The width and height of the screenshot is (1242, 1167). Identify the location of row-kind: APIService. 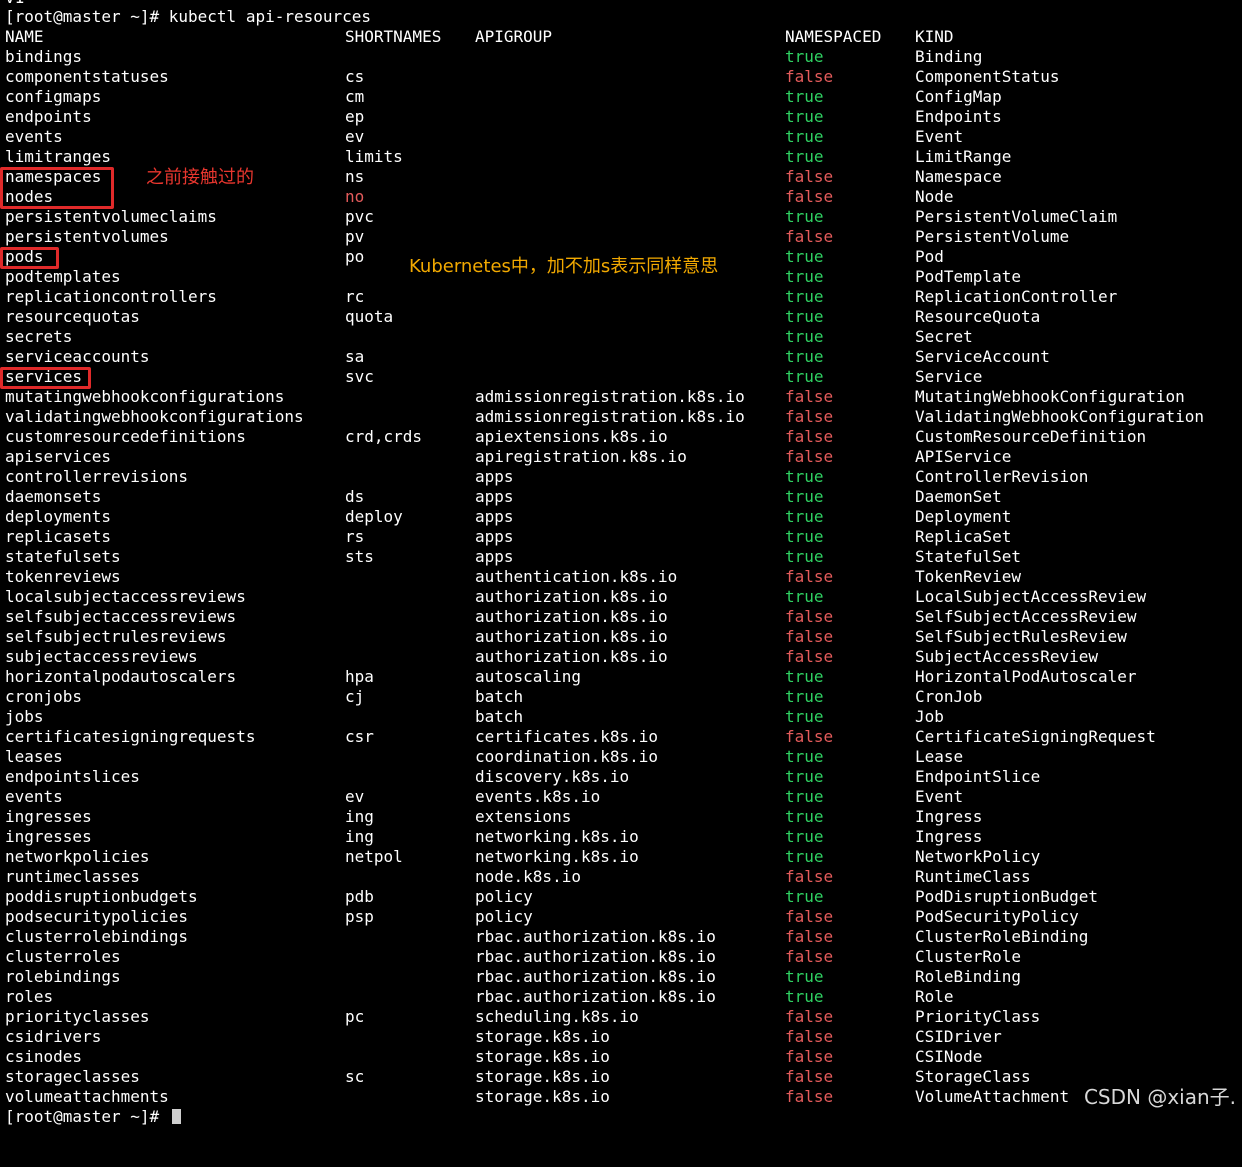
(963, 456).